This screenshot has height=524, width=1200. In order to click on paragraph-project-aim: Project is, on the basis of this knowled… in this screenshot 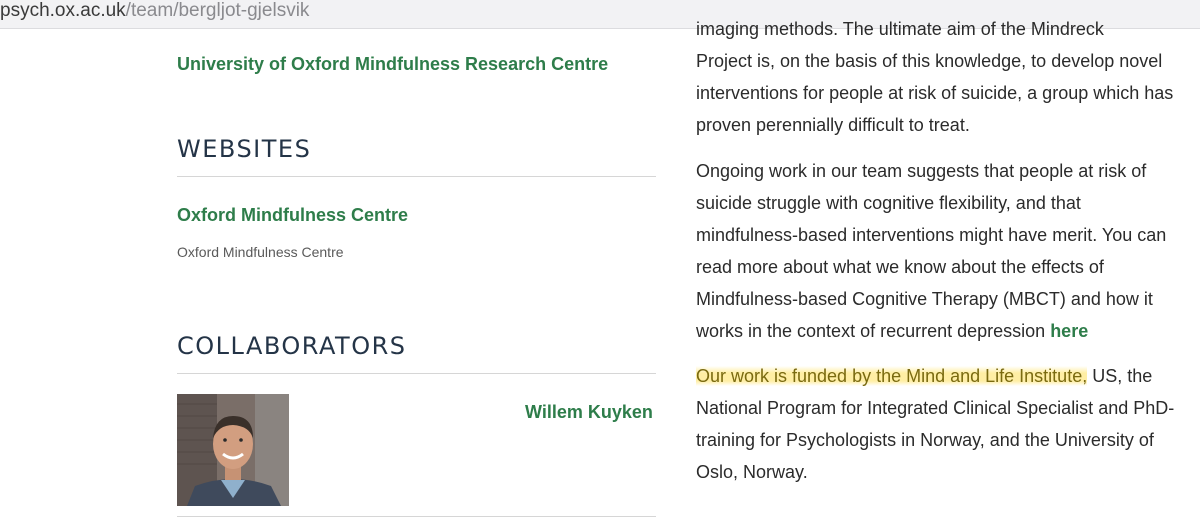, I will do `click(935, 93)`.